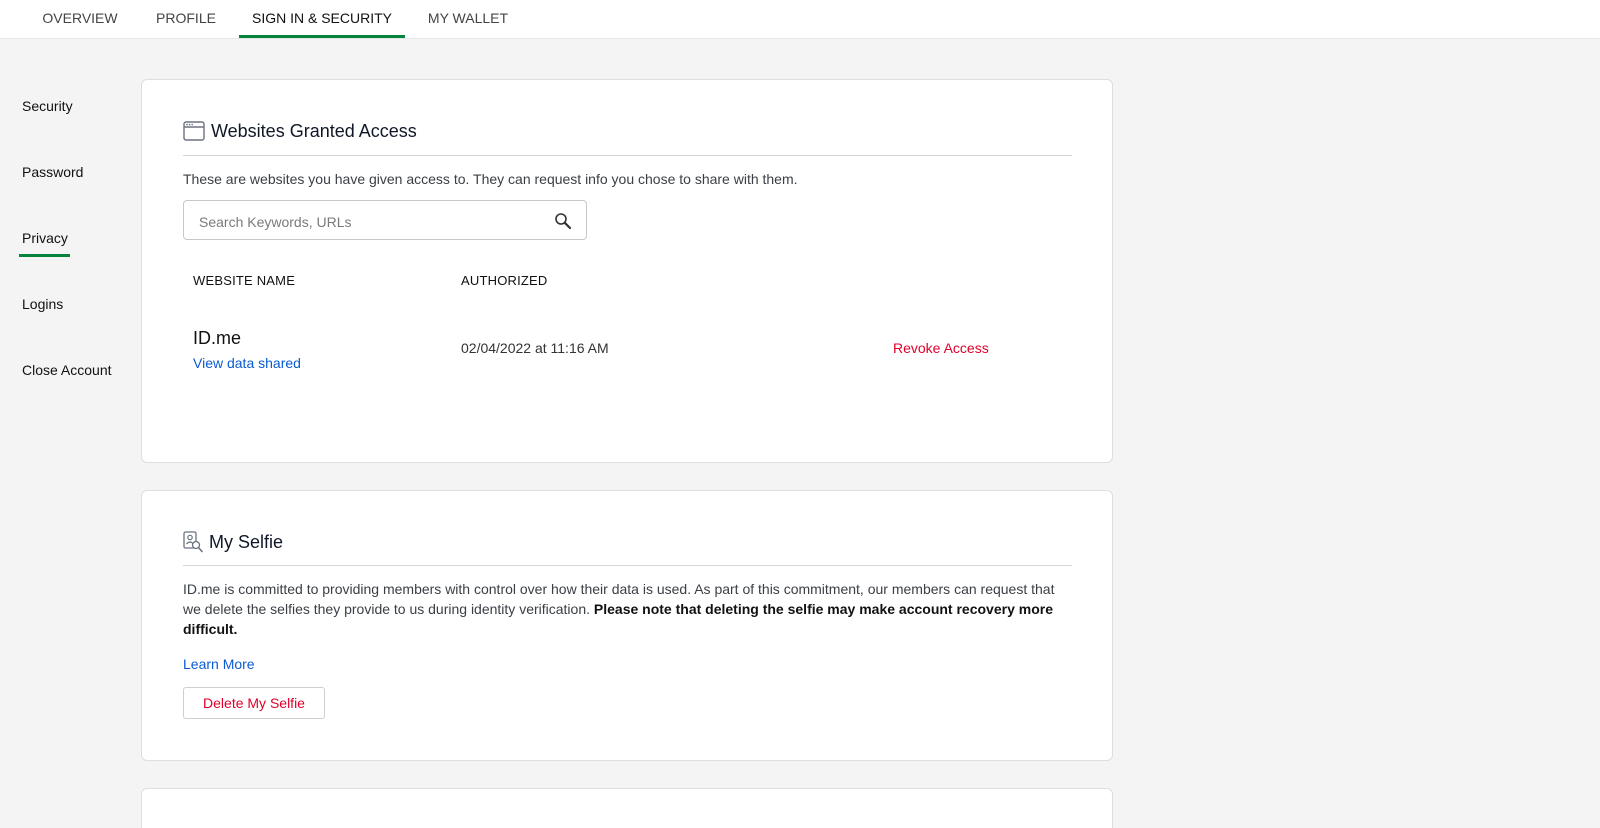  I want to click on website-search, so click(385, 220).